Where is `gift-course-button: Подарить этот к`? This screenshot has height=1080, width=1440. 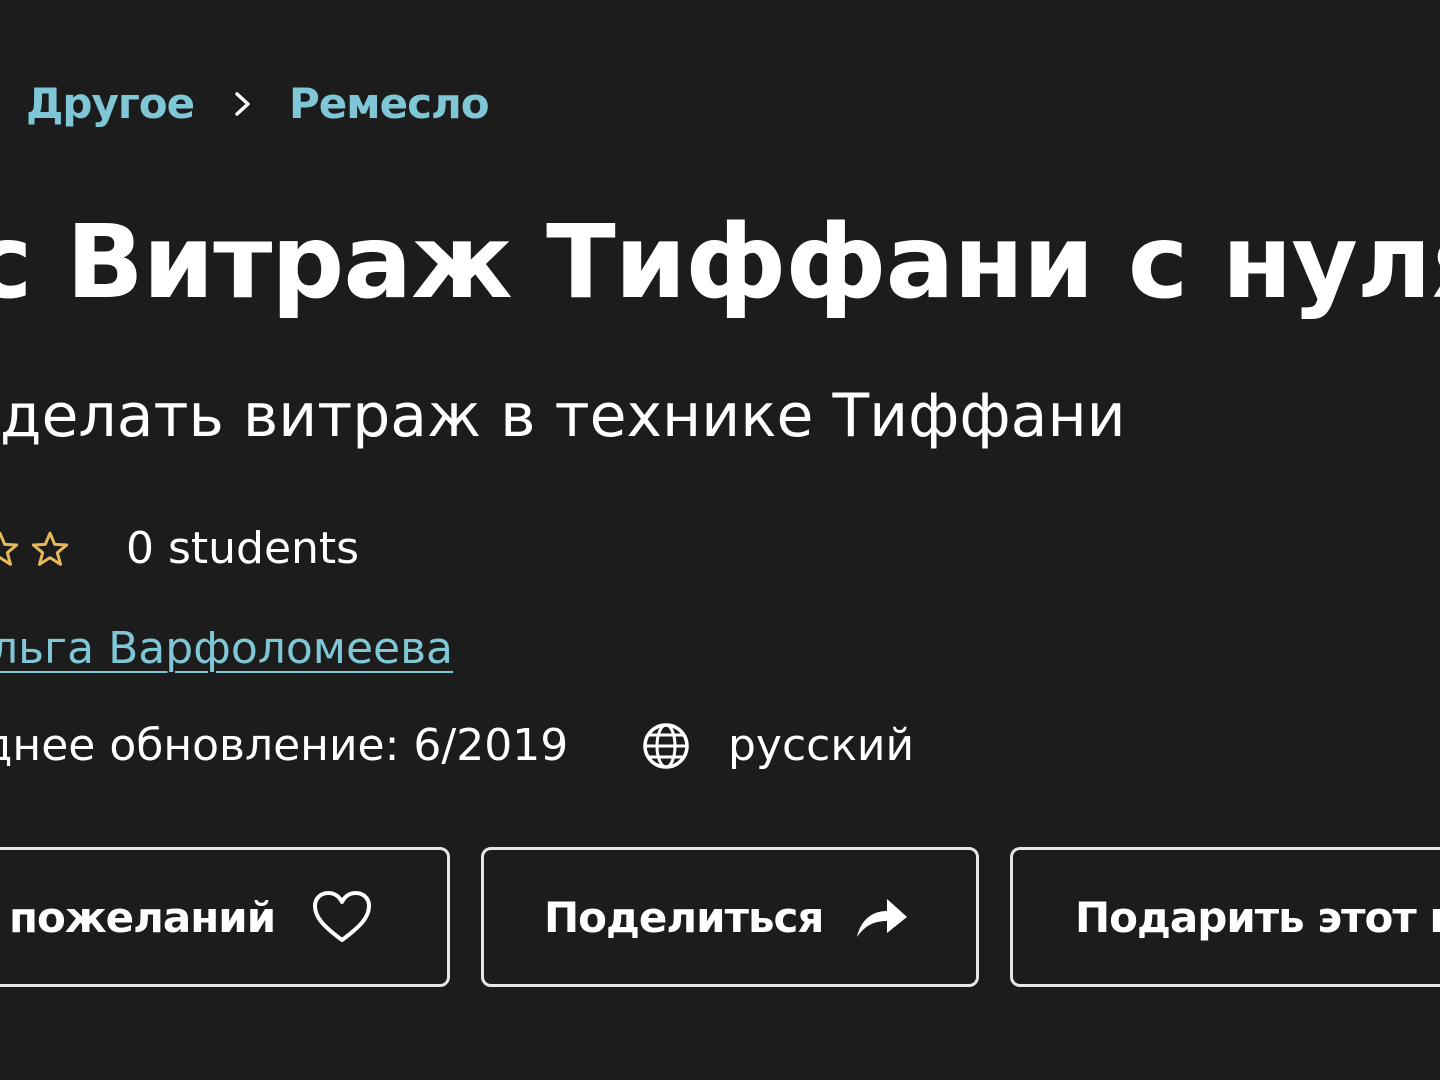
gift-course-button: Подарить этот к is located at coordinates (1225, 917).